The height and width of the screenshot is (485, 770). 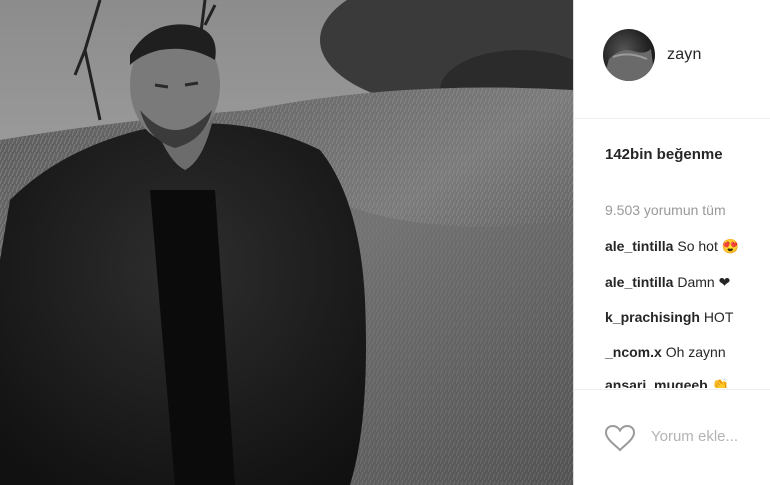 What do you see at coordinates (695, 352) in the screenshot?
I see `comment-text: Oh zaynn` at bounding box center [695, 352].